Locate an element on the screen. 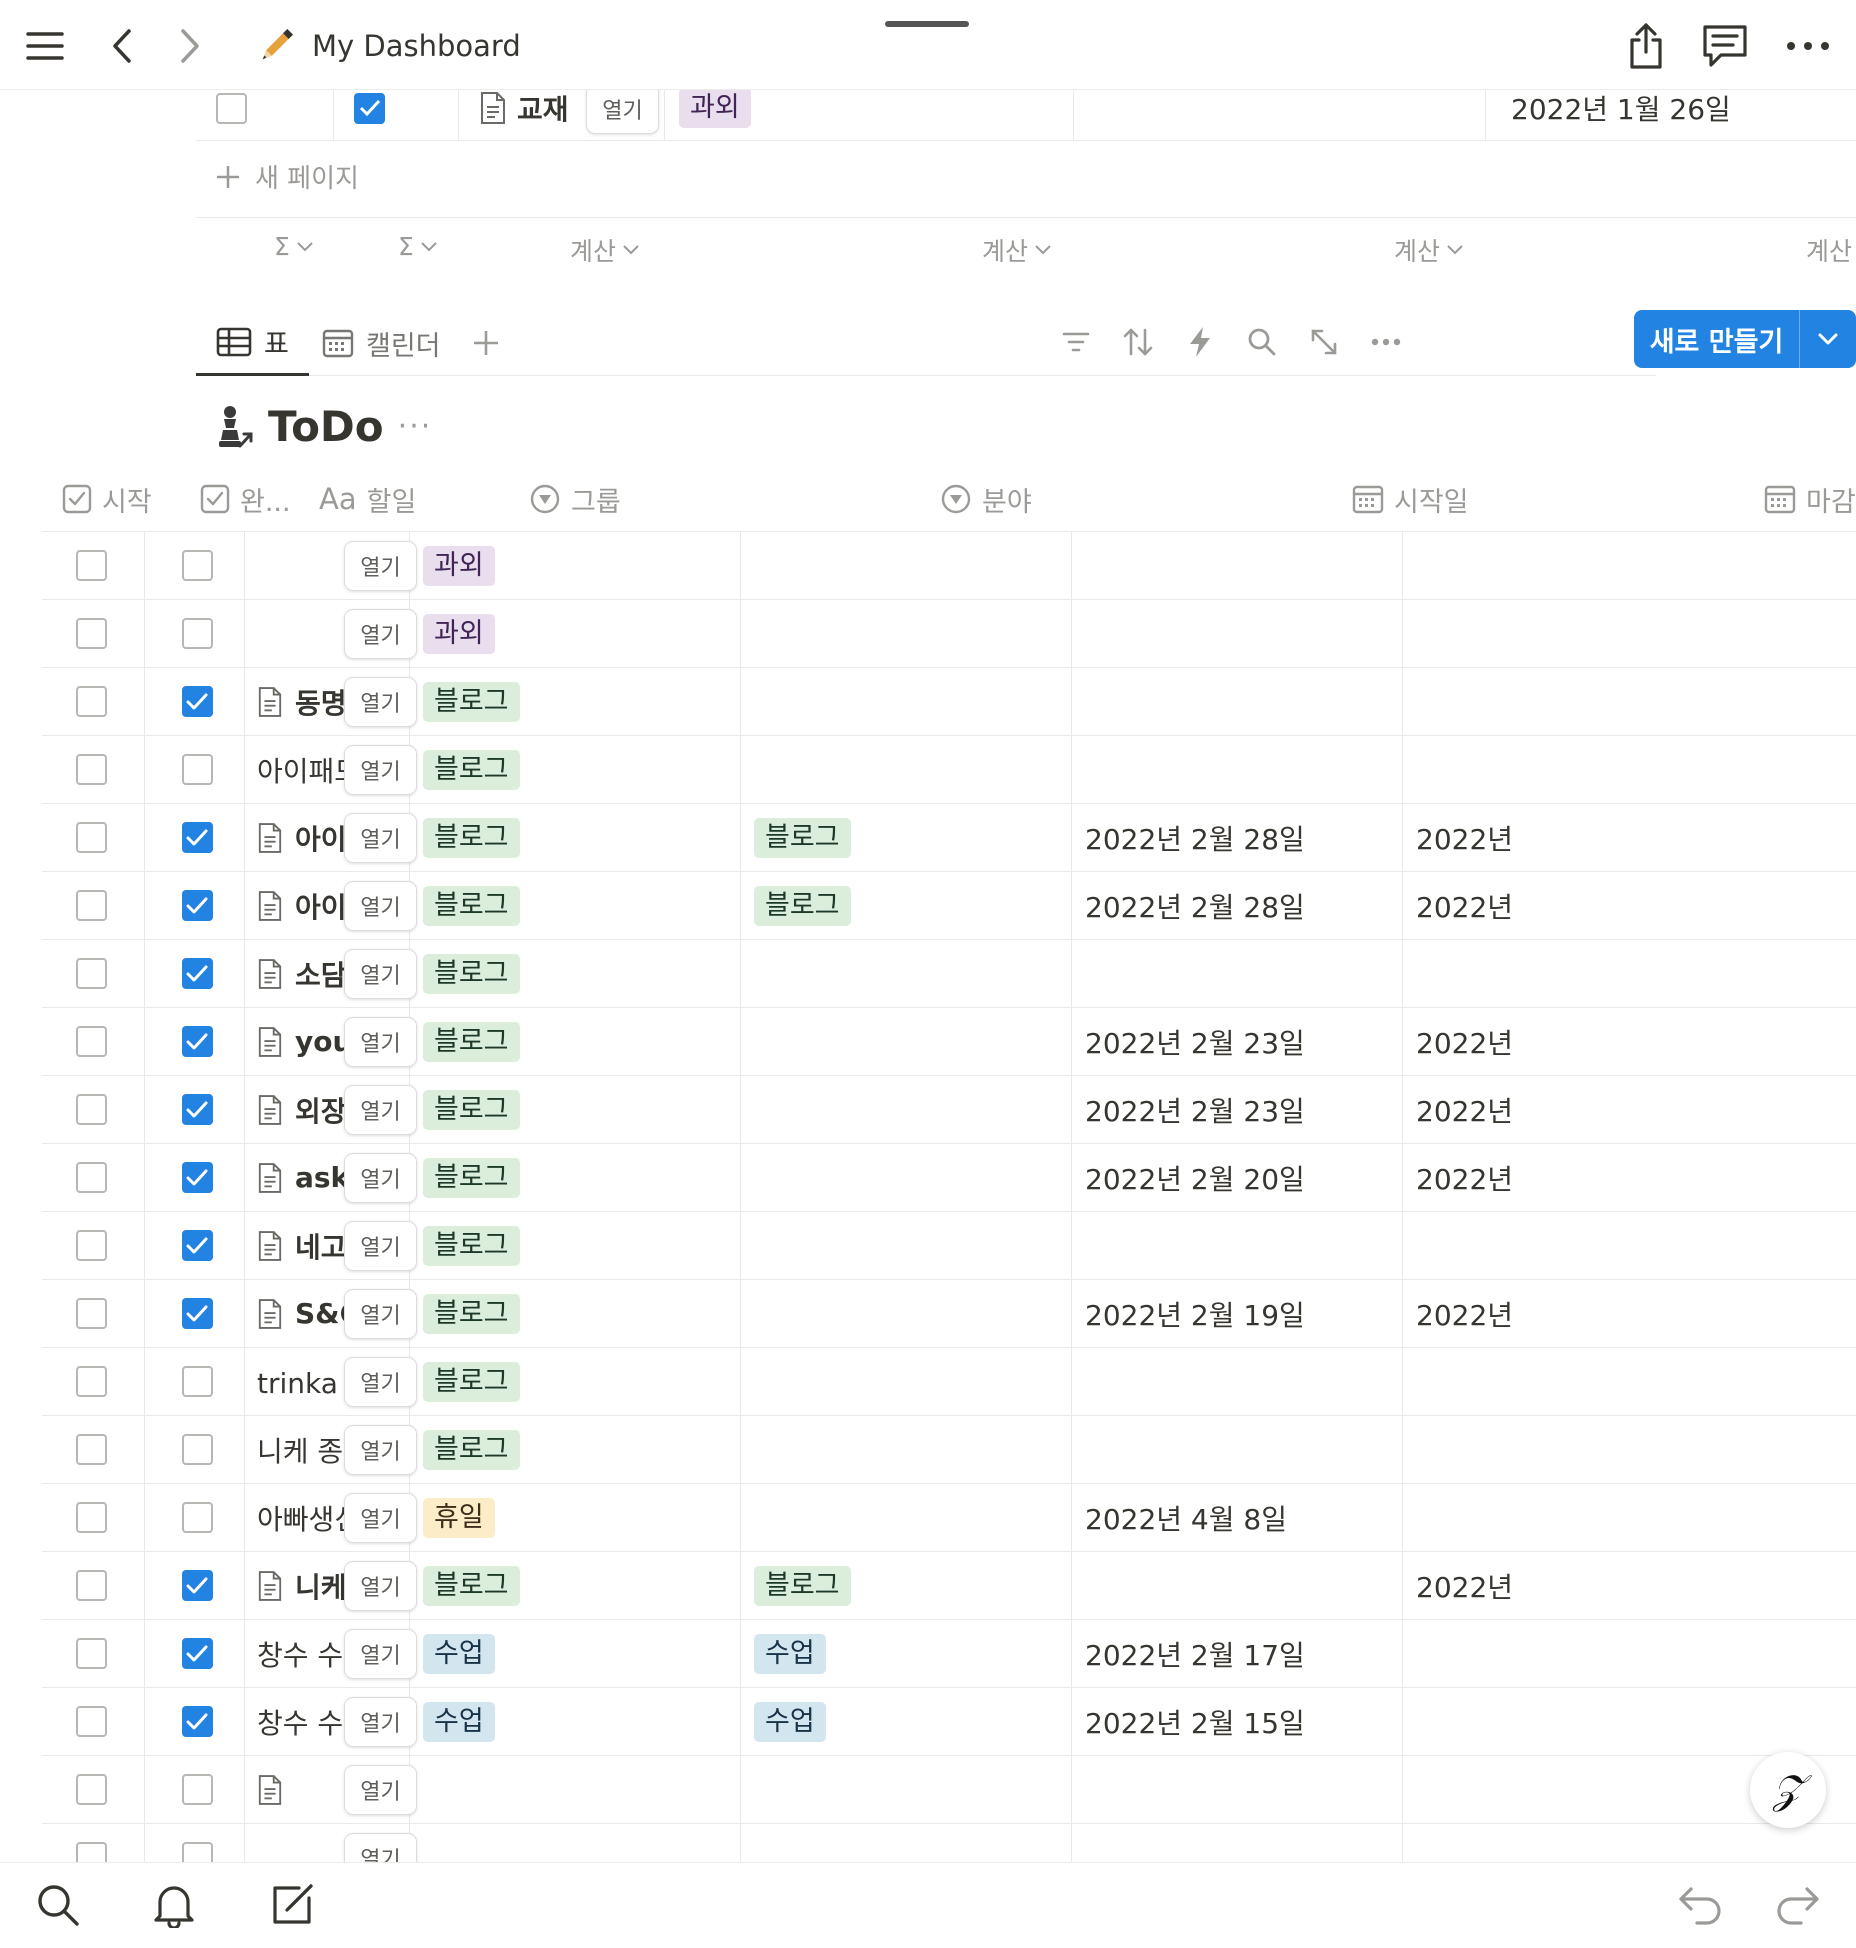 The height and width of the screenshot is (1948, 1856). table-row: 동명ㅅ 열기 블로그 is located at coordinates (949, 702).